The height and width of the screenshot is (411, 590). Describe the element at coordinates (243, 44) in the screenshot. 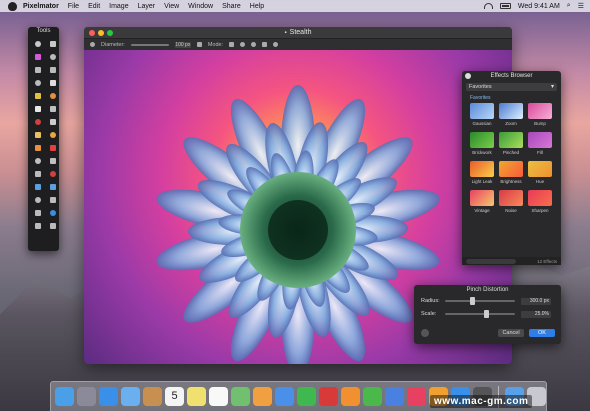

I see `mode-circle-icon` at that location.